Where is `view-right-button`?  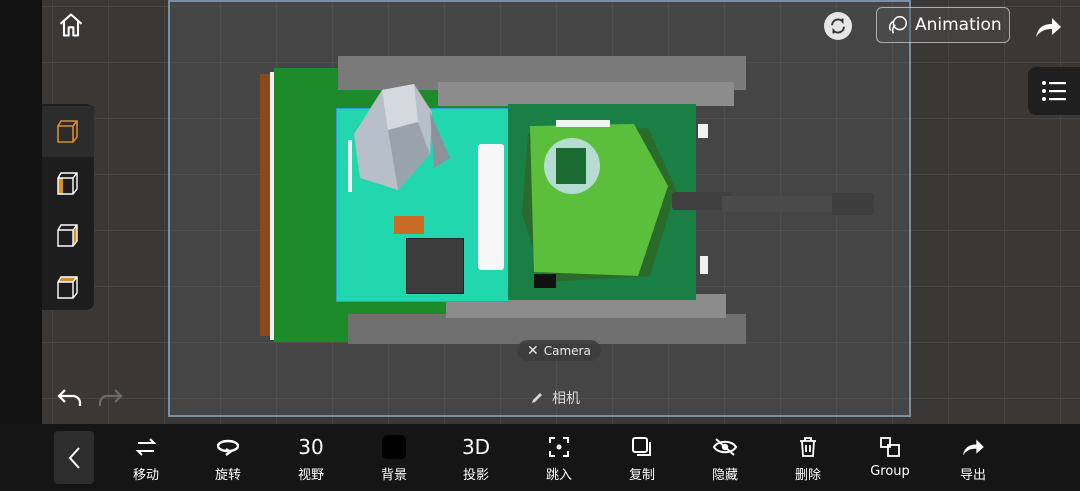 view-right-button is located at coordinates (68, 235).